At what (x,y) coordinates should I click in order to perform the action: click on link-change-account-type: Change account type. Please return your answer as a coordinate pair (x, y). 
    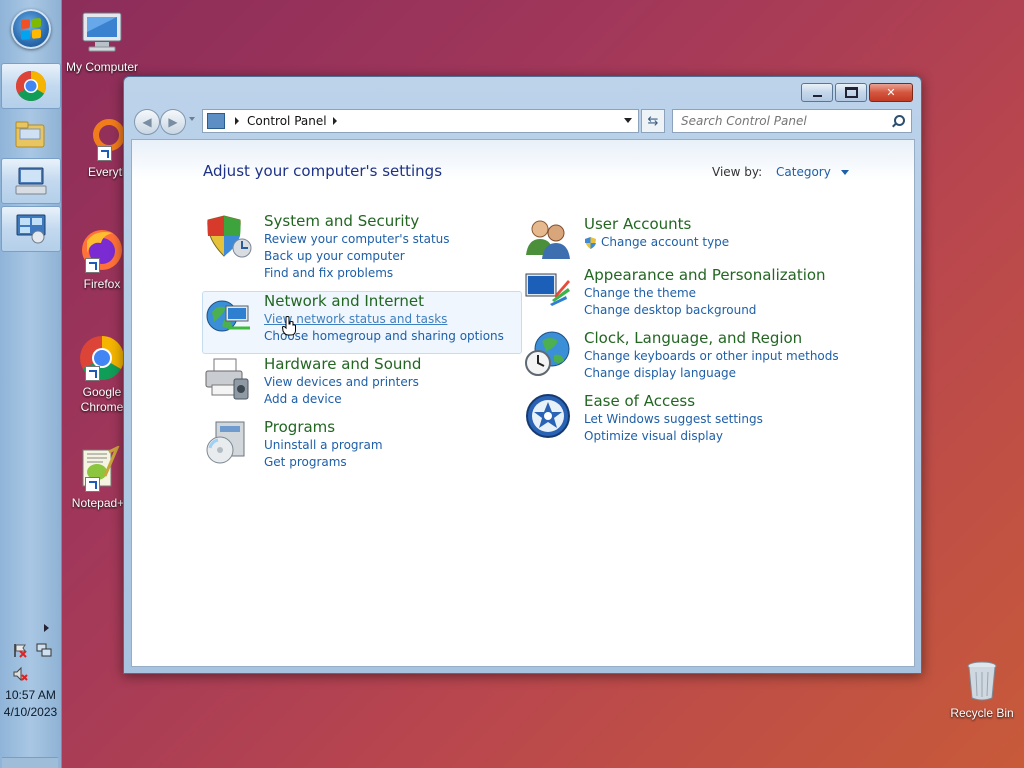
    Looking at the image, I should click on (656, 242).